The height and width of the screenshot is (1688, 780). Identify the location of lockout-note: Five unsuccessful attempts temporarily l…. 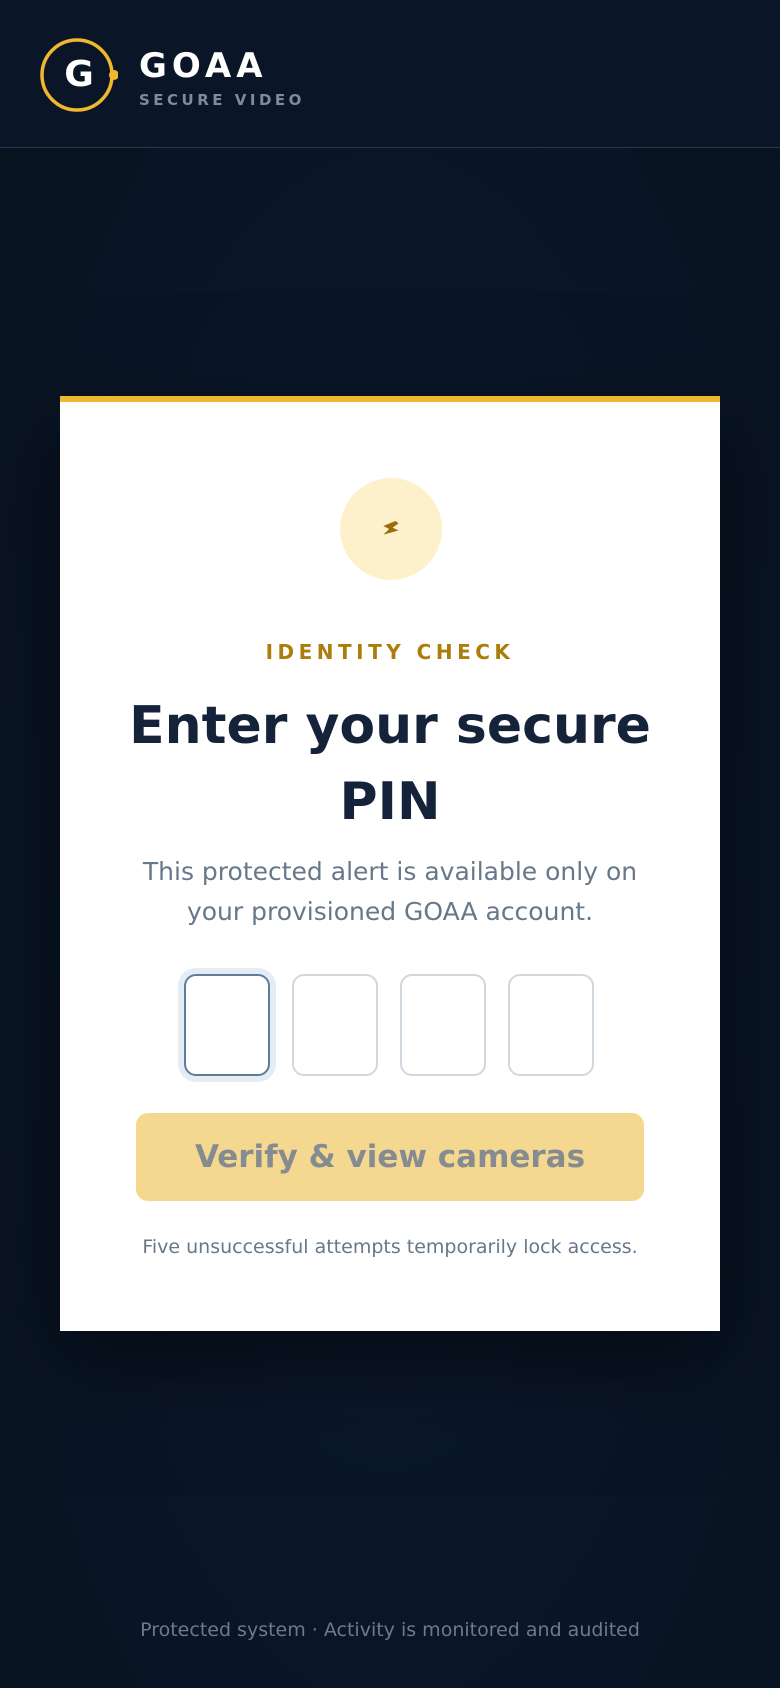
(390, 1247).